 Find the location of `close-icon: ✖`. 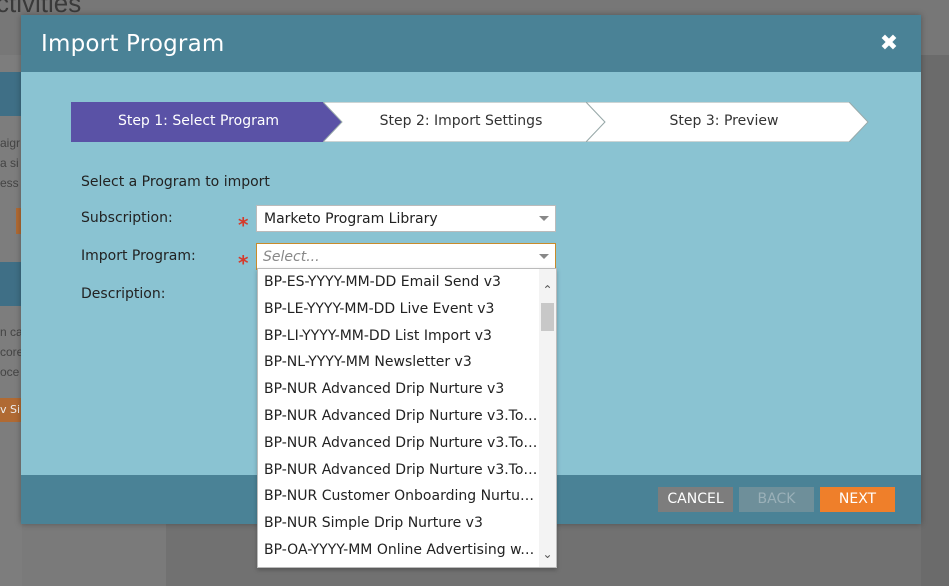

close-icon: ✖ is located at coordinates (889, 44).